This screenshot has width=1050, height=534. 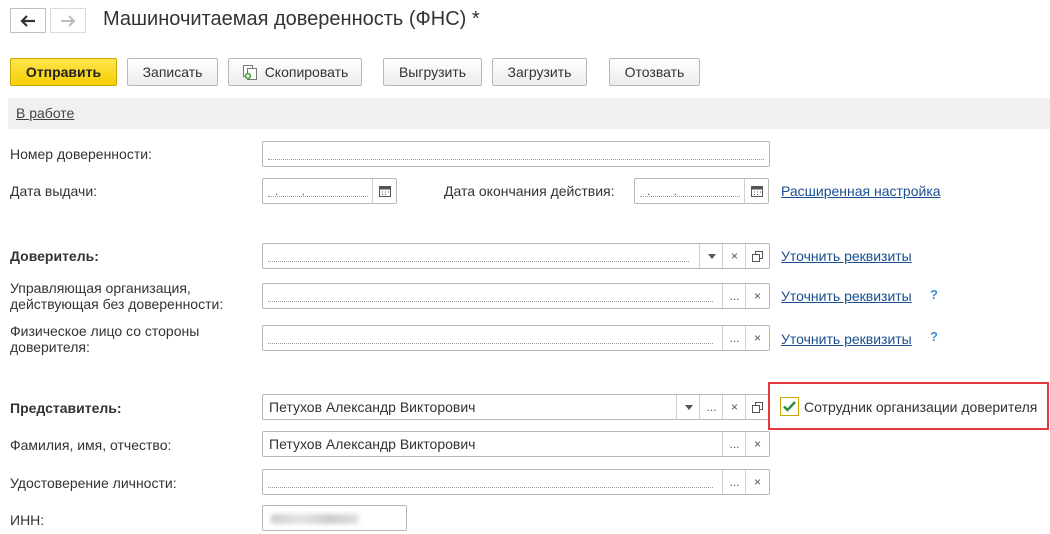 I want to click on save-button: Записать, so click(x=172, y=72).